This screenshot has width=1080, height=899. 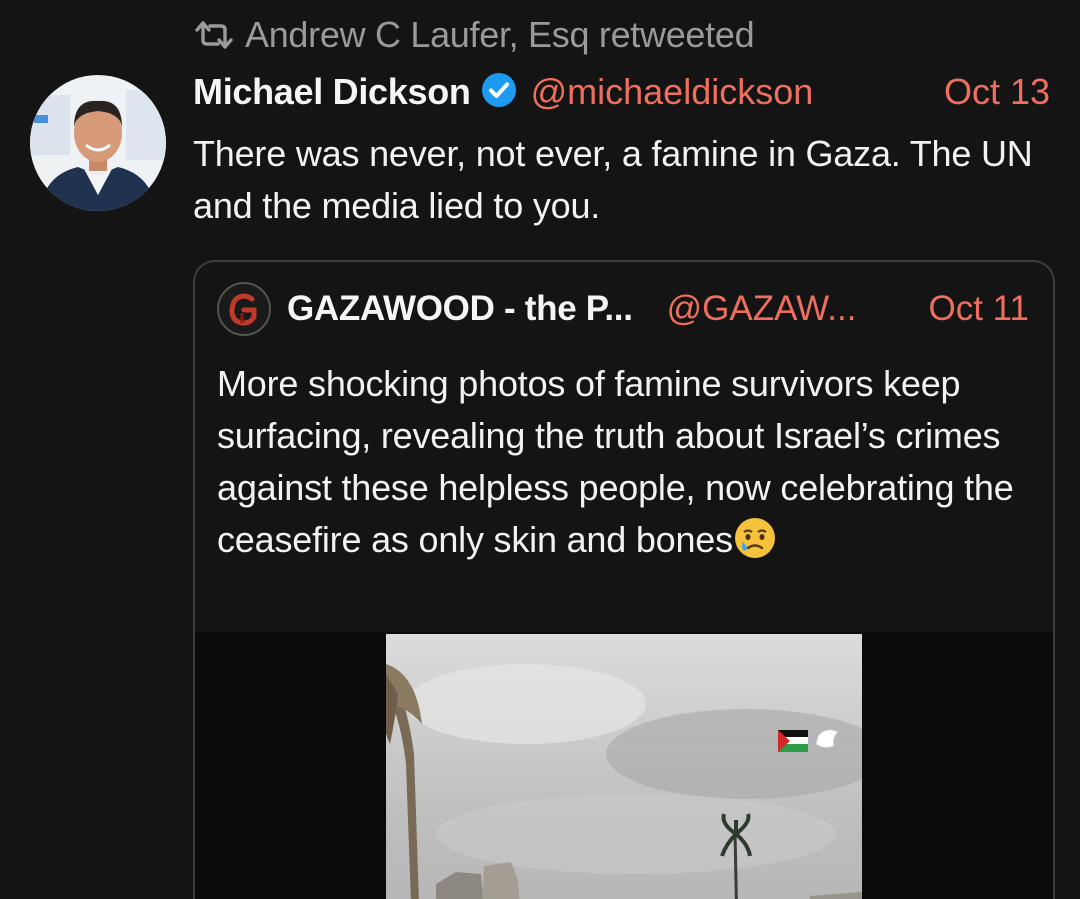 I want to click on quote-author-avatar, so click(x=244, y=309).